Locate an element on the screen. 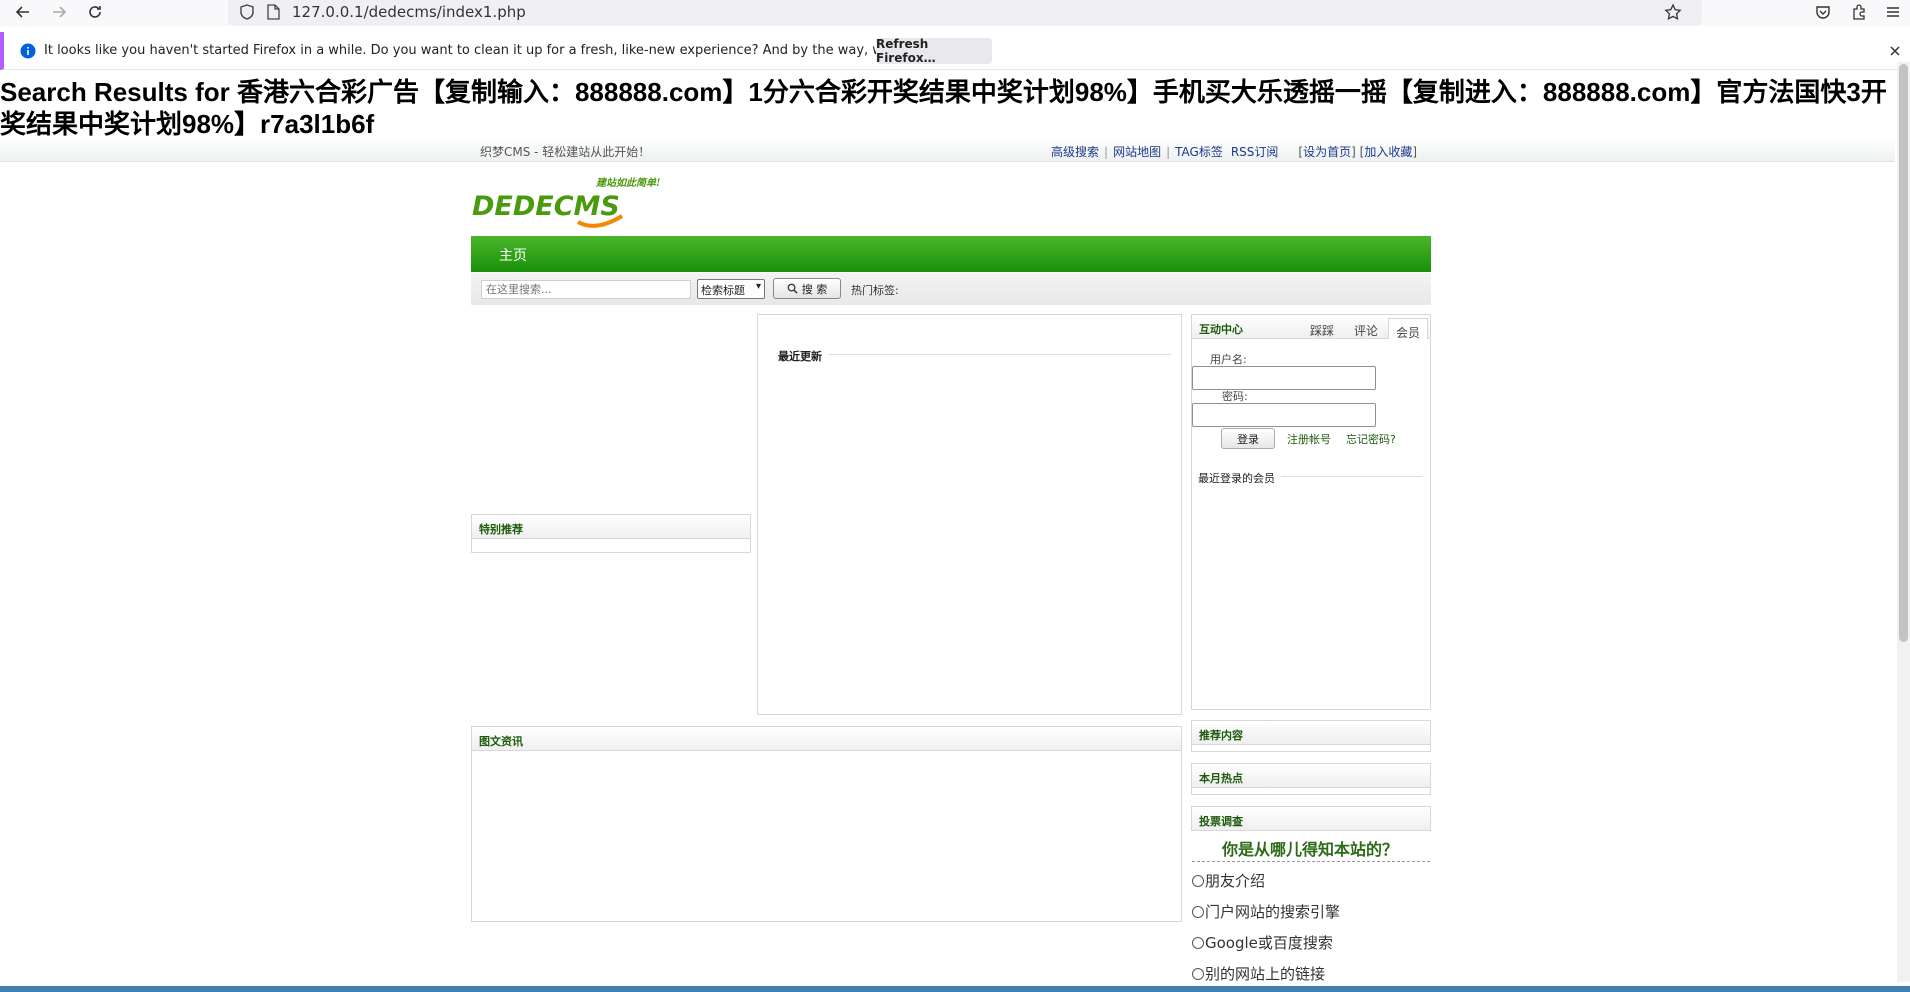 The image size is (1910, 992). advanced-search-link: 高级搜索 is located at coordinates (1075, 152).